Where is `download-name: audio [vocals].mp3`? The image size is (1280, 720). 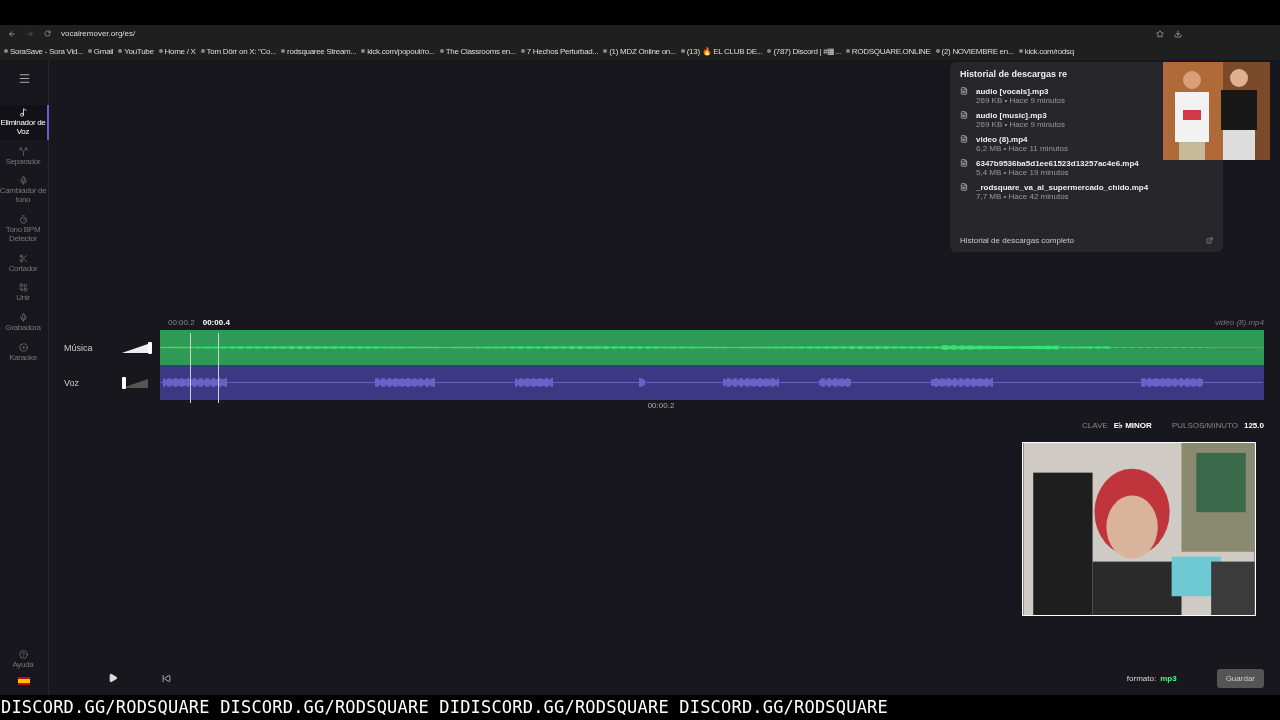 download-name: audio [vocals].mp3 is located at coordinates (1066, 91).